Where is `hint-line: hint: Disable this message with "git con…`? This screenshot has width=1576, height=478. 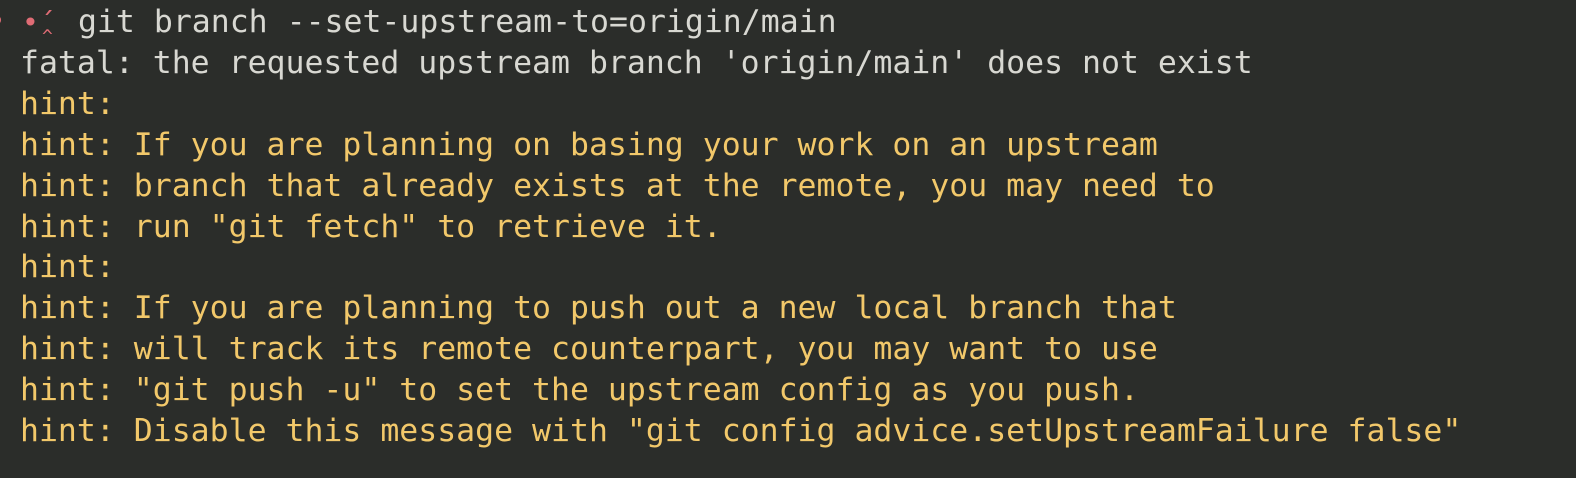
hint-line: hint: Disable this message with "git con… is located at coordinates (741, 431).